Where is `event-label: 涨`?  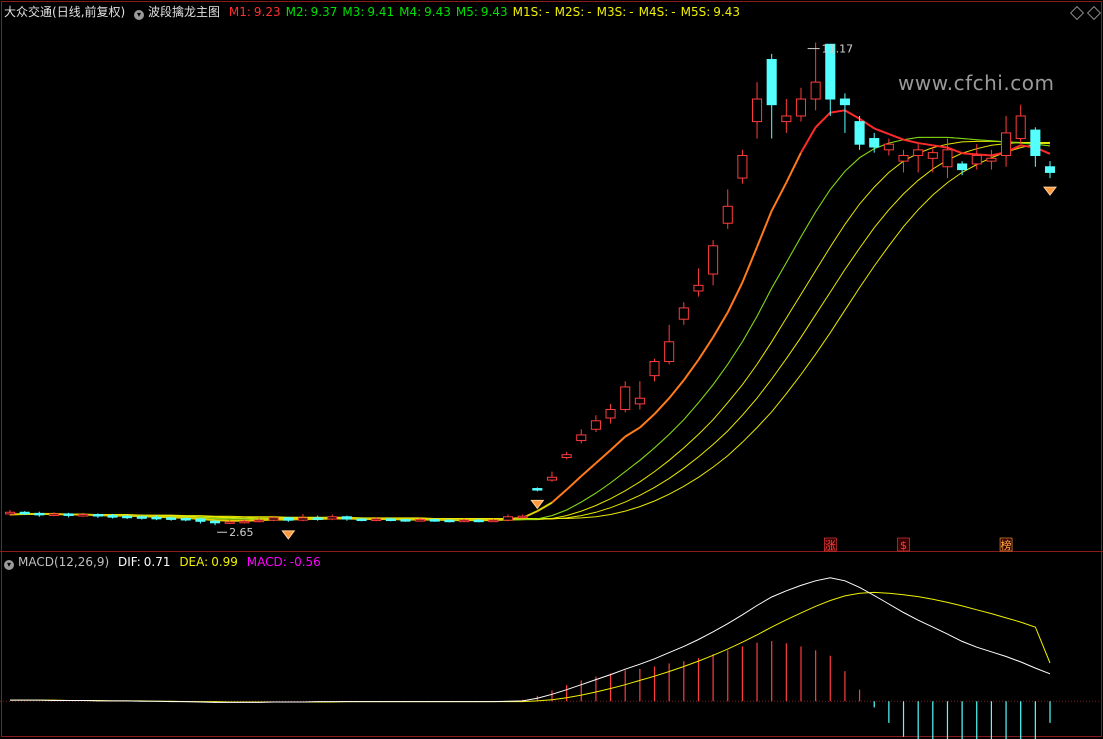
event-label: 涨 is located at coordinates (830, 545).